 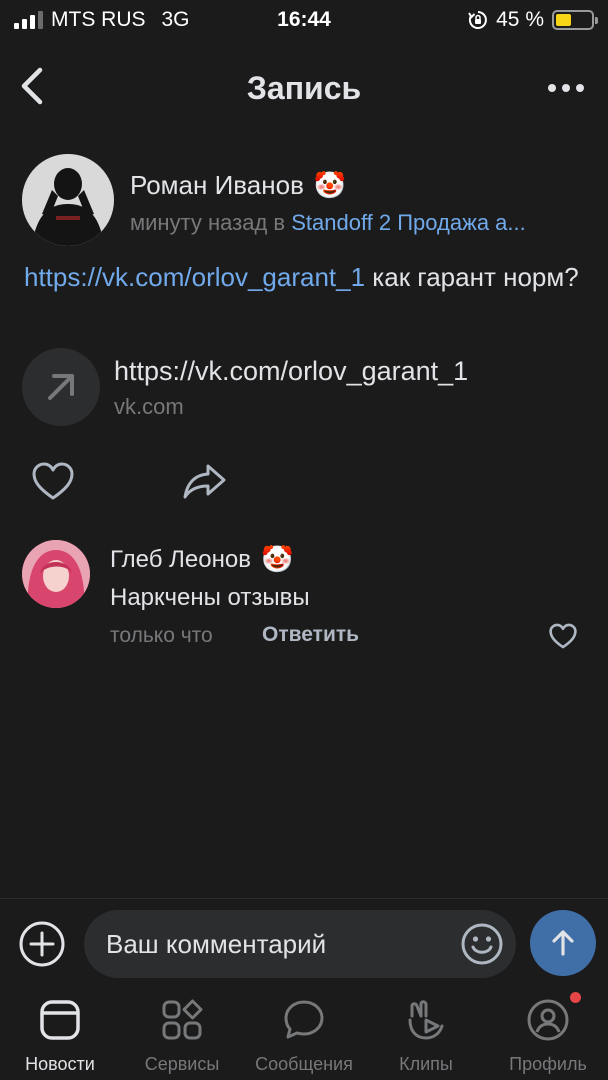 I want to click on share-arrow-icon, so click(x=204, y=481).